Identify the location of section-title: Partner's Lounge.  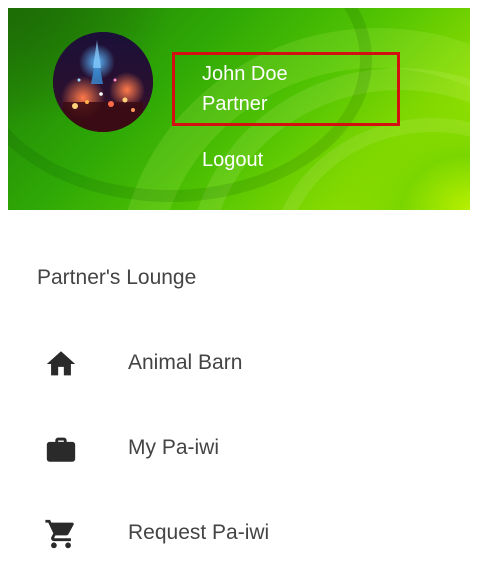
(117, 277).